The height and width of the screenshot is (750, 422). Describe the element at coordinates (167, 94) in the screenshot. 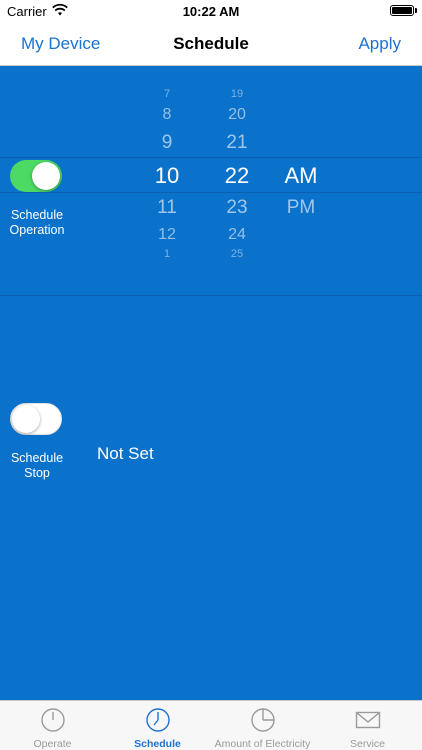

I see `picker-item: 7` at that location.